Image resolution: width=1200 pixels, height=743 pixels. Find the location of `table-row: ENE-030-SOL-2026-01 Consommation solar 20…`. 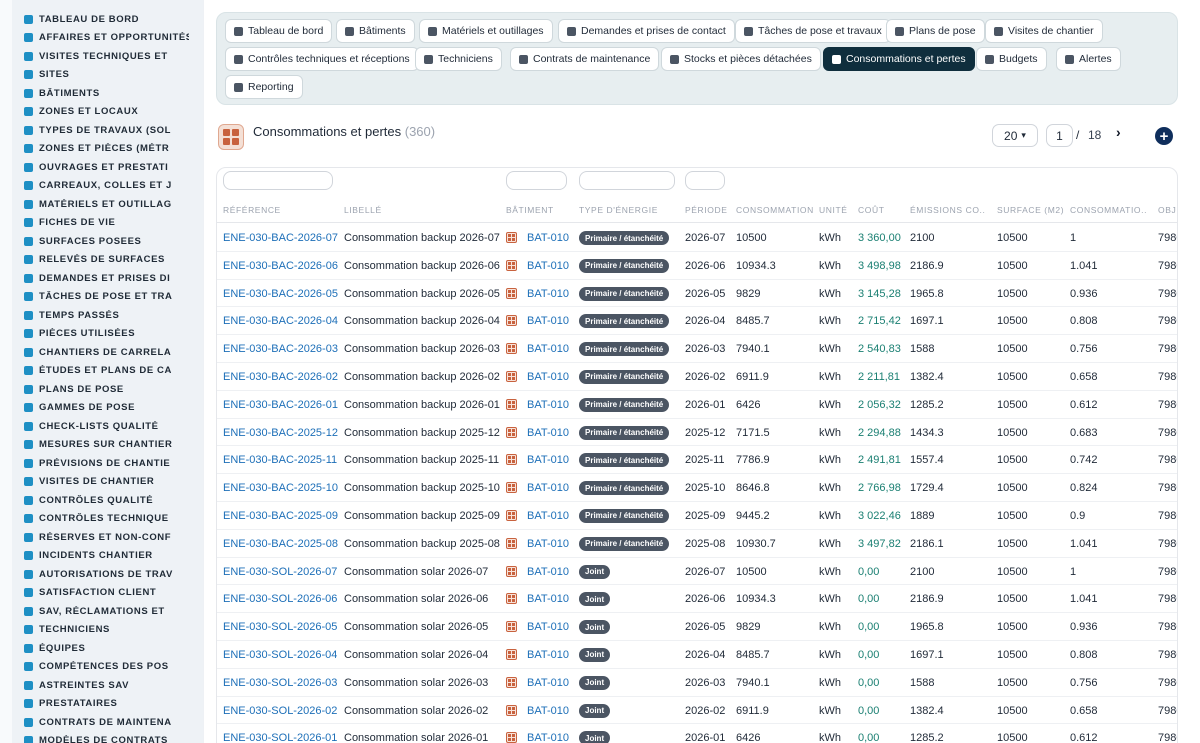

table-row: ENE-030-SOL-2026-01 Consommation solar 20… is located at coordinates (697, 733).